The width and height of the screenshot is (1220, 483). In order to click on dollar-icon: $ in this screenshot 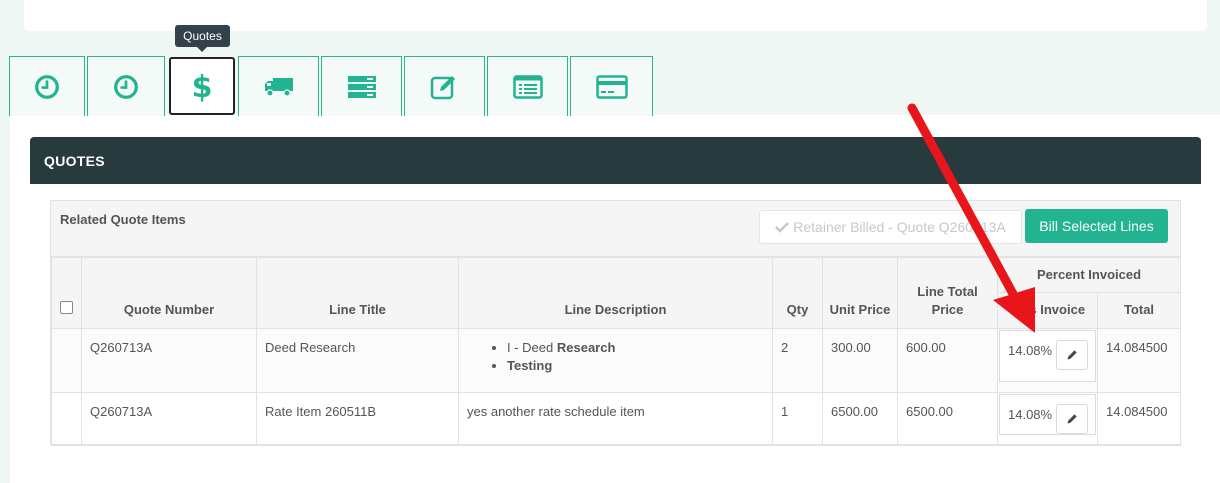, I will do `click(202, 86)`.